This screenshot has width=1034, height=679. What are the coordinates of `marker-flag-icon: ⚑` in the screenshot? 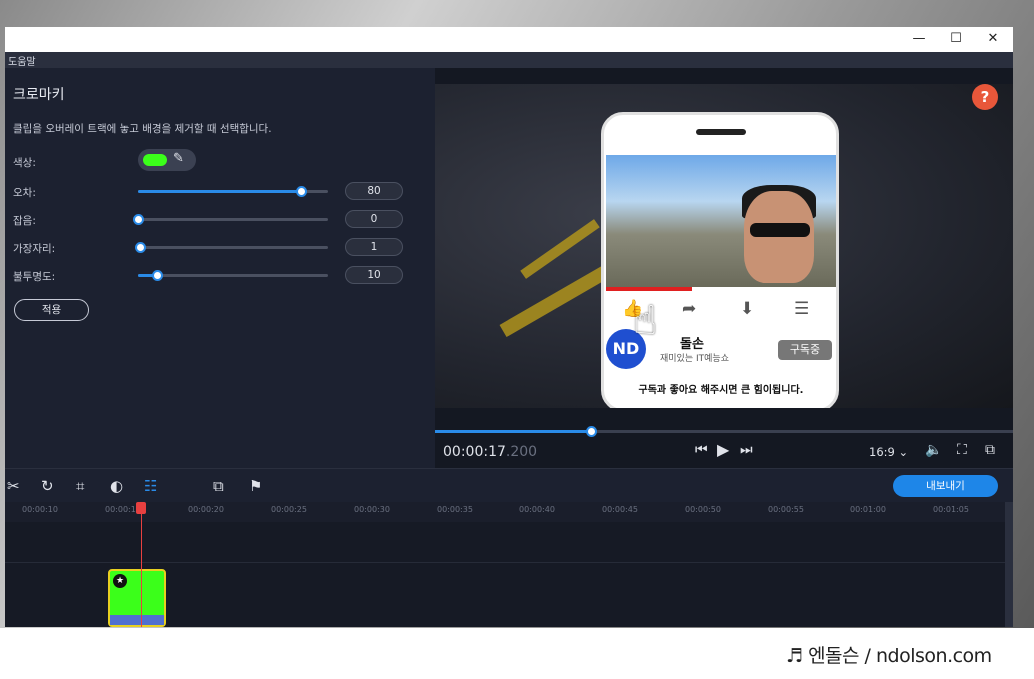 It's located at (255, 486).